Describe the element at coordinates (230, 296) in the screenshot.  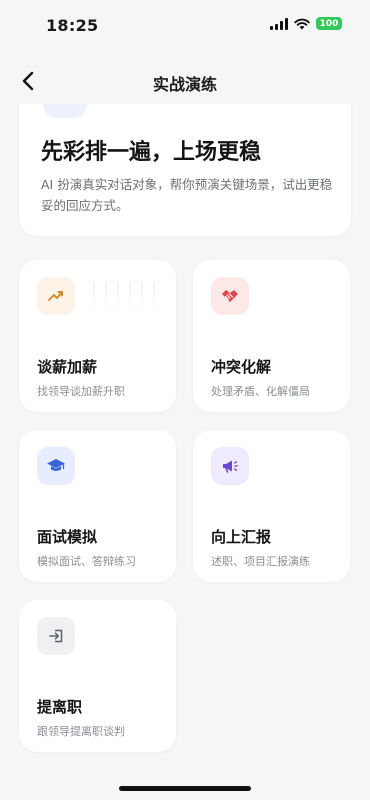
I see `handshake-icon` at that location.